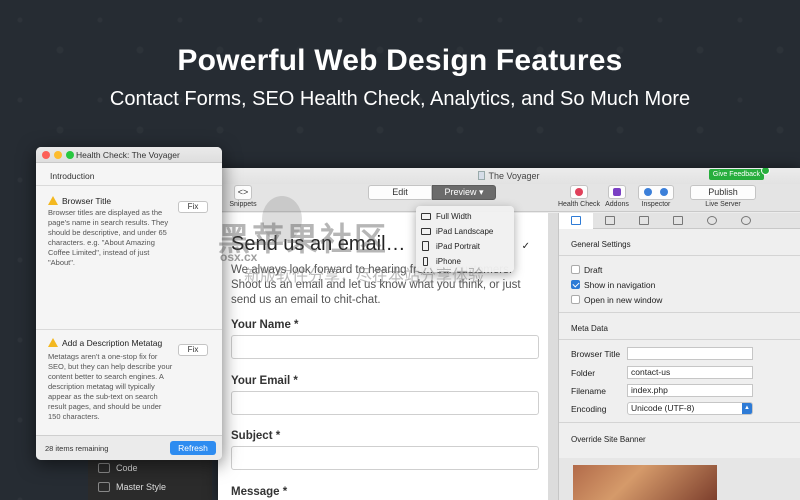 Image resolution: width=800 pixels, height=500 pixels. Describe the element at coordinates (385, 347) in the screenshot. I see `name-field` at that location.